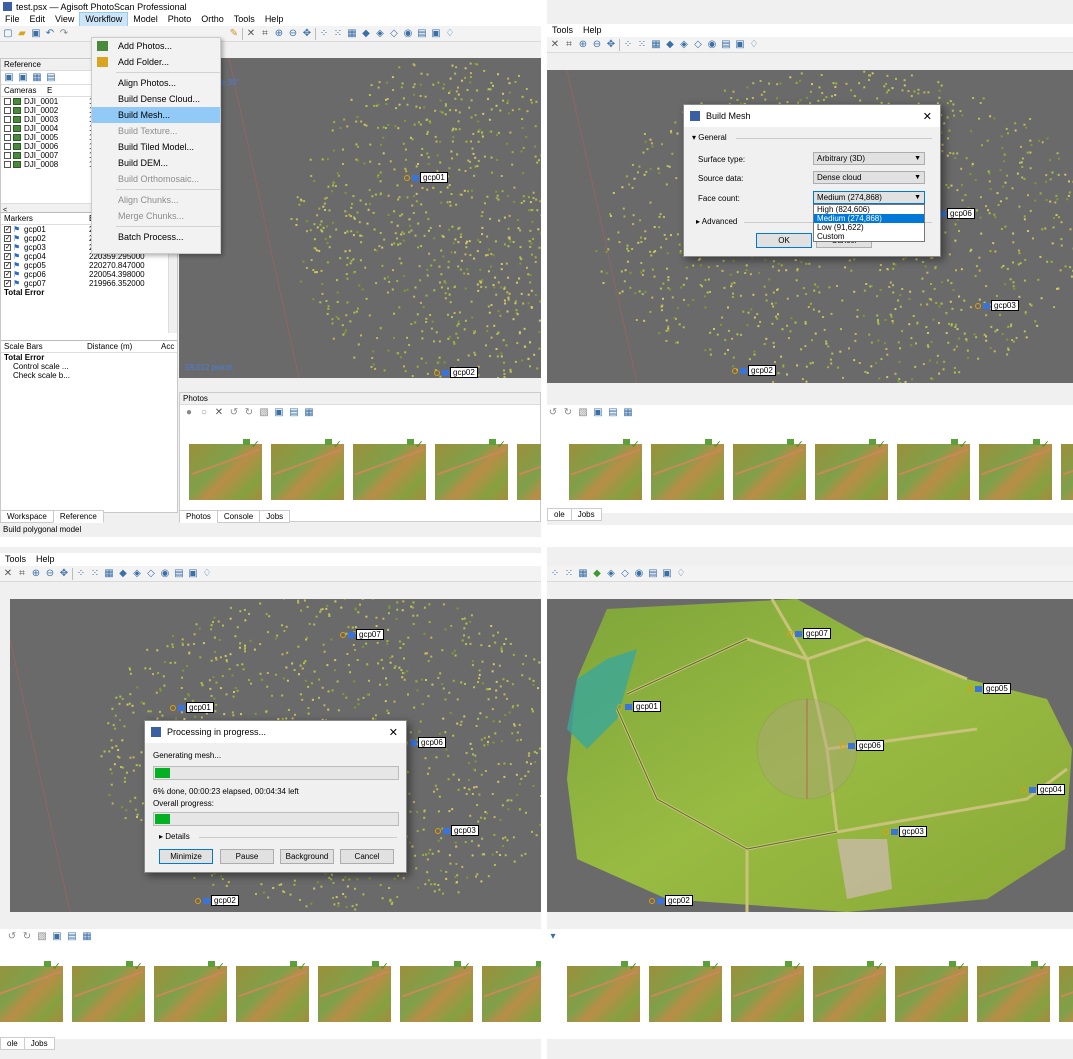 The image size is (1073, 1059). I want to click on filter-point-icon: ▣, so click(57, 937).